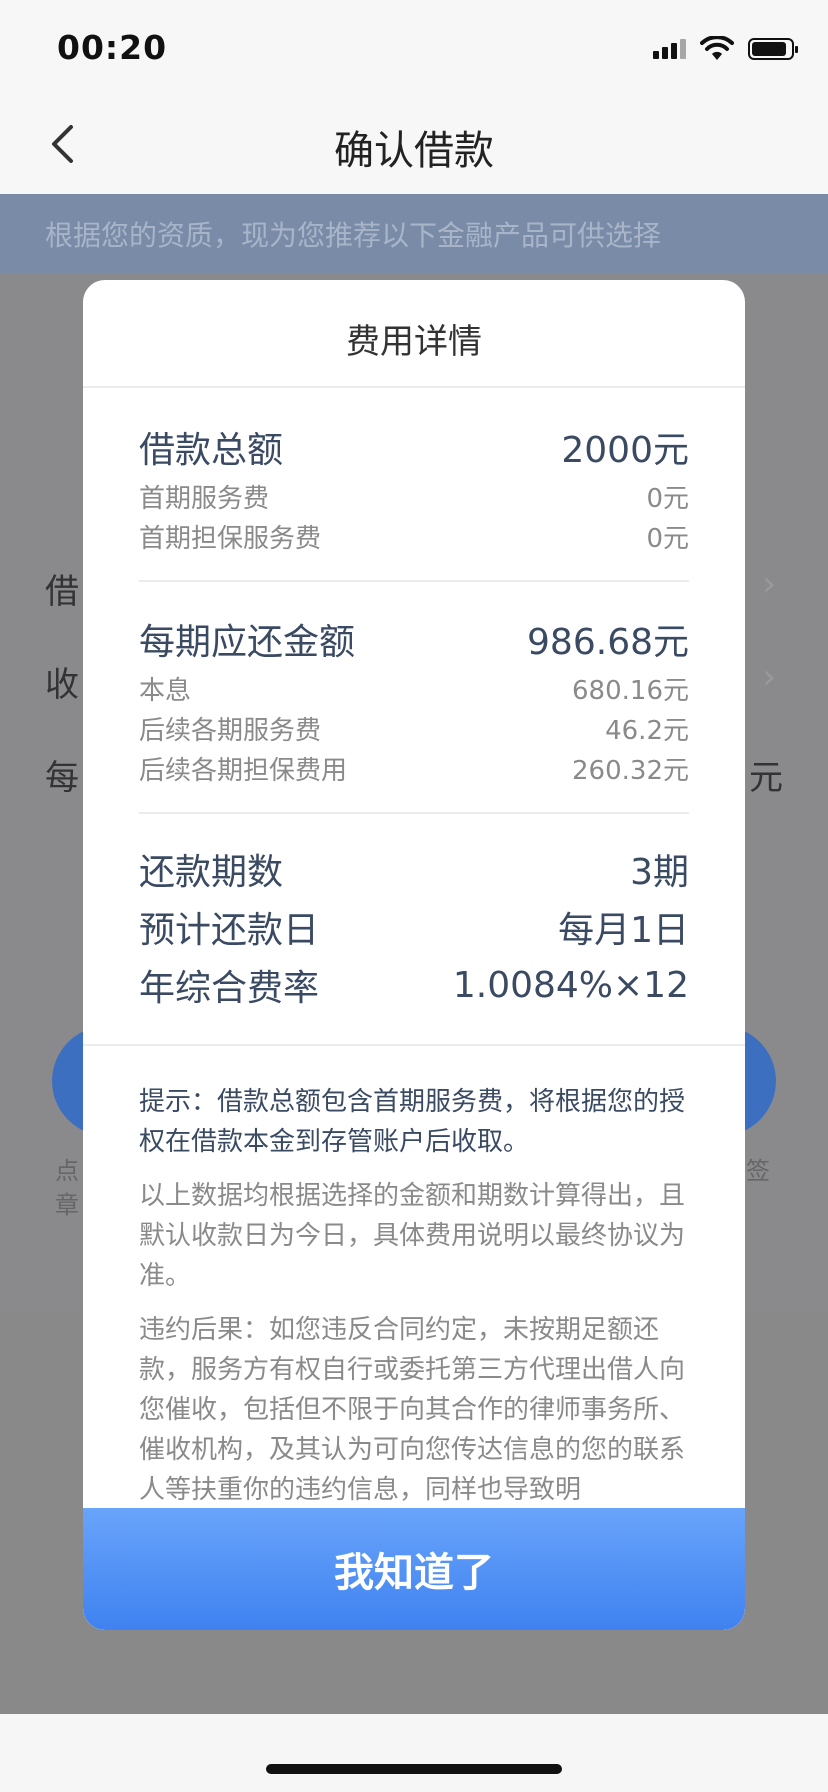 The image size is (828, 1792). What do you see at coordinates (570, 985) in the screenshot?
I see `fee-value: 1.0084%×12` at bounding box center [570, 985].